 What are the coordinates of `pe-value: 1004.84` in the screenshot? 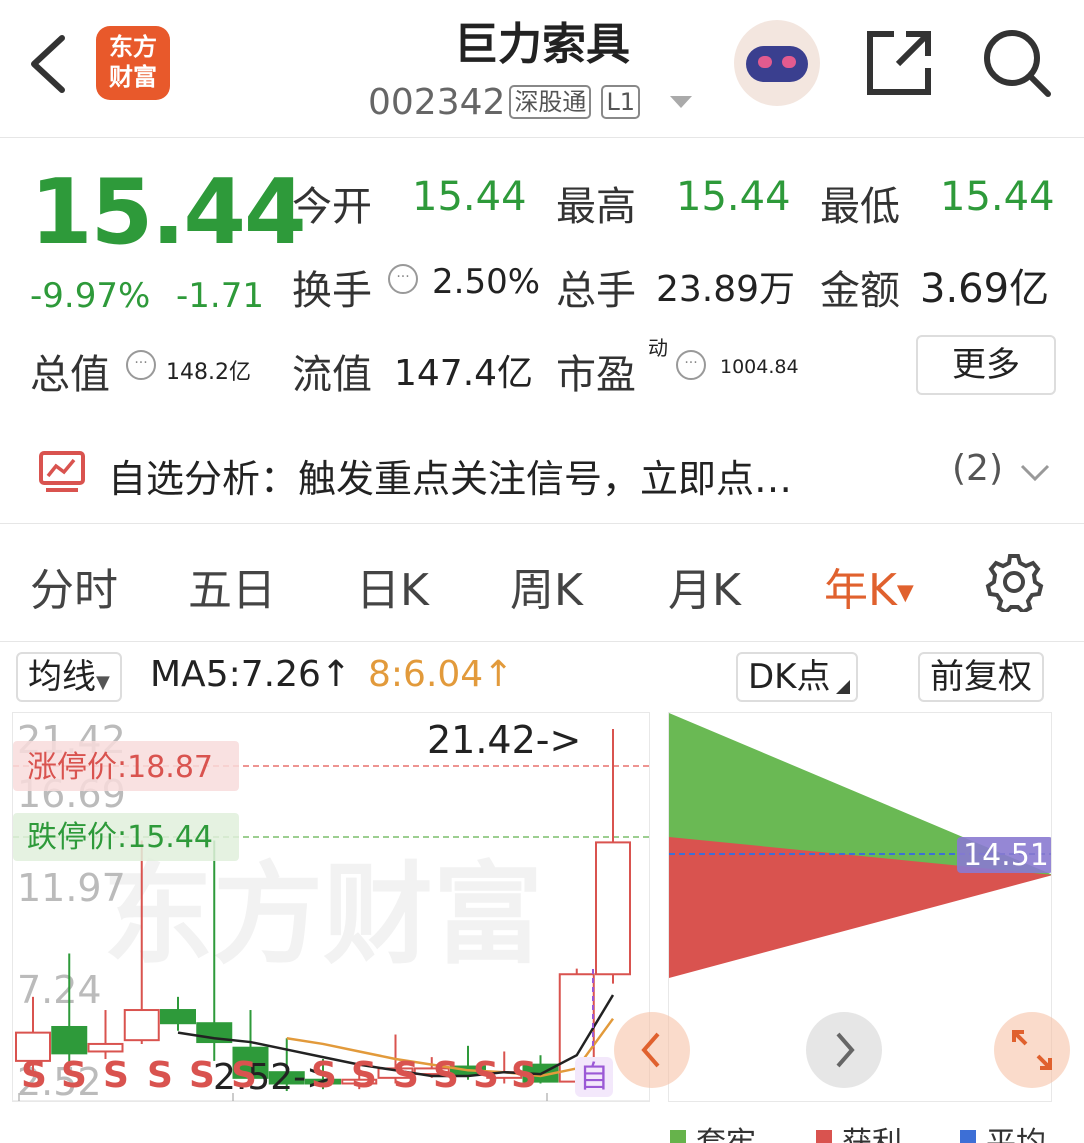 It's located at (759, 367).